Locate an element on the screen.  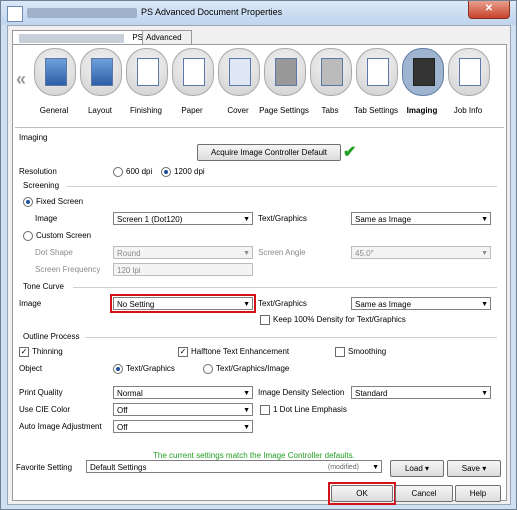
window-title: PS Advanced Document Properties is located at coordinates (212, 12).